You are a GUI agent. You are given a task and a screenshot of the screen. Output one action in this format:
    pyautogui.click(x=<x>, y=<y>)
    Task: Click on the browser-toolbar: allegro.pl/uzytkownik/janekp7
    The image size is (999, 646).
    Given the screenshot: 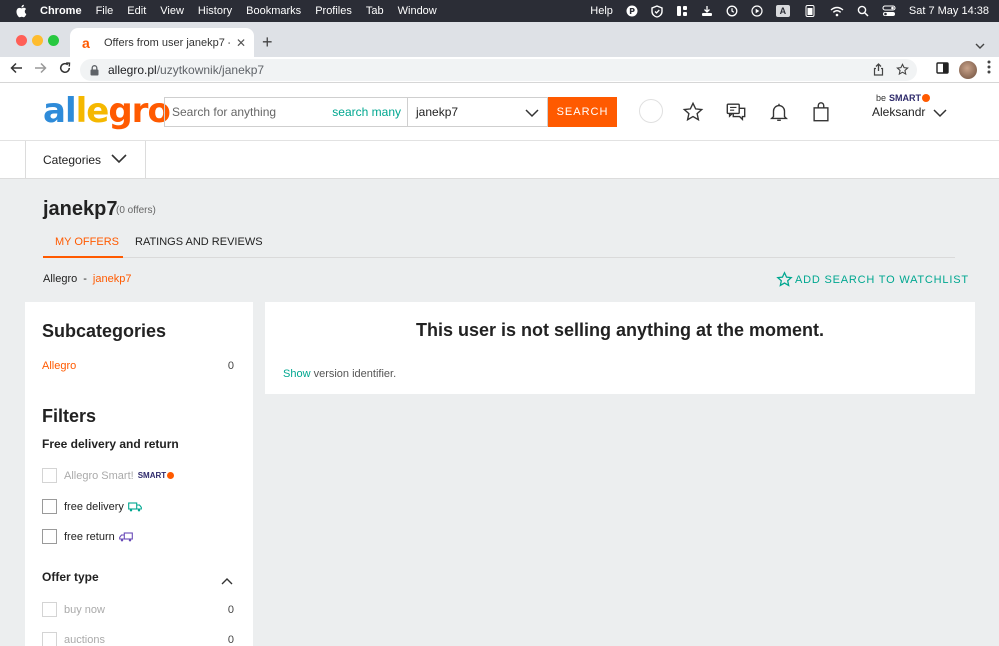 What is the action you would take?
    pyautogui.click(x=499, y=70)
    